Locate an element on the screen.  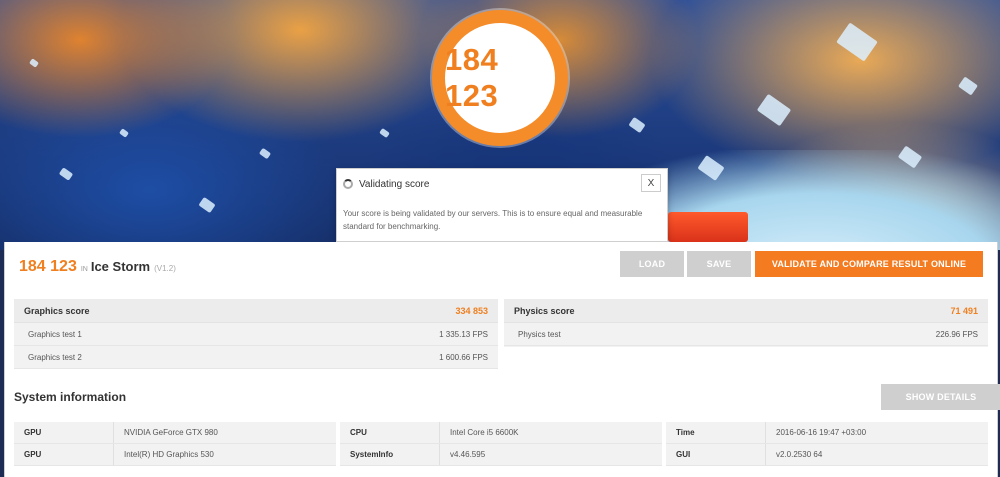
total-score-ring: 184 123 is located at coordinates (500, 78).